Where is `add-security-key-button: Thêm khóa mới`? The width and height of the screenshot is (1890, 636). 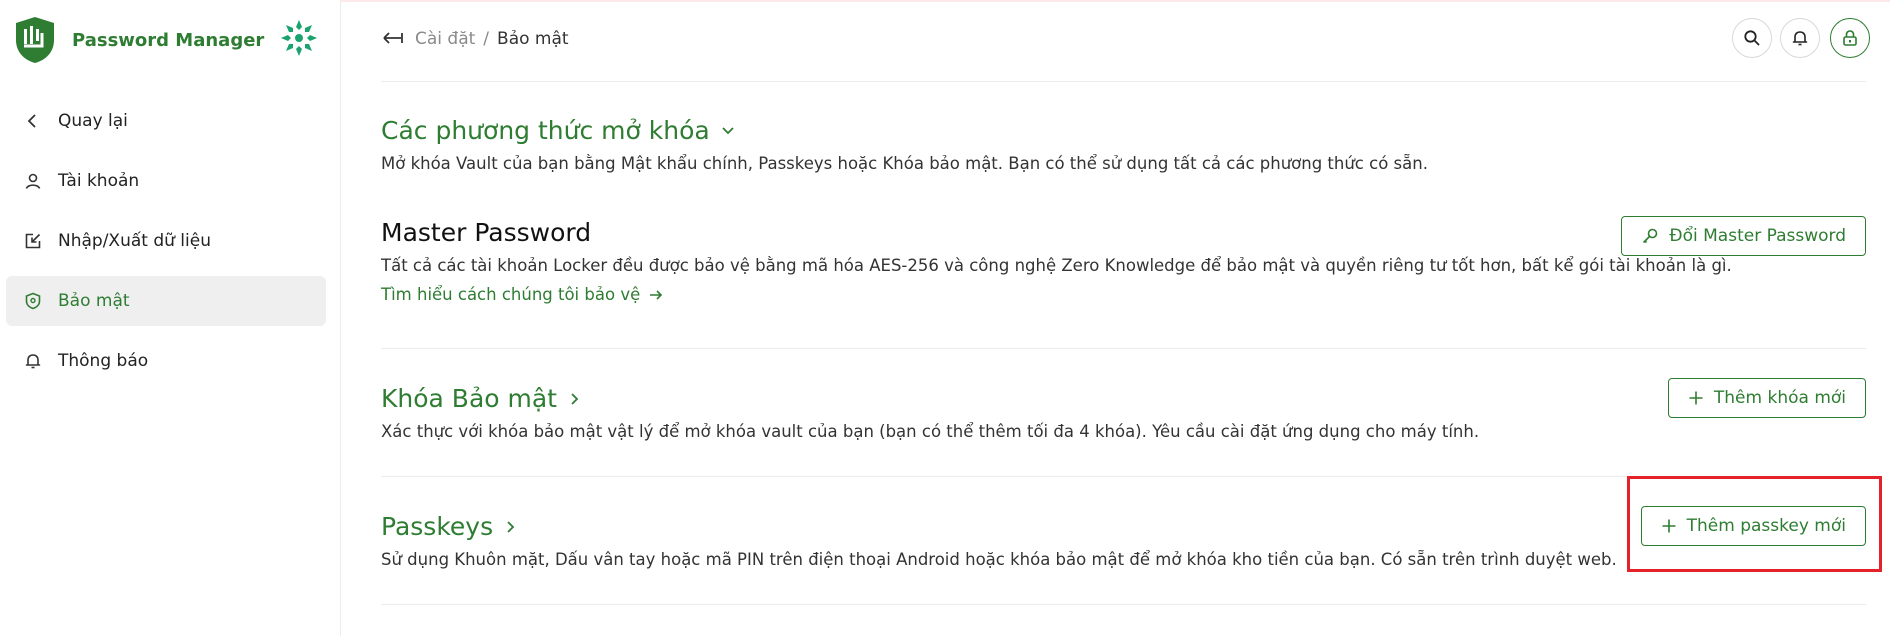 add-security-key-button: Thêm khóa mới is located at coordinates (1766, 398).